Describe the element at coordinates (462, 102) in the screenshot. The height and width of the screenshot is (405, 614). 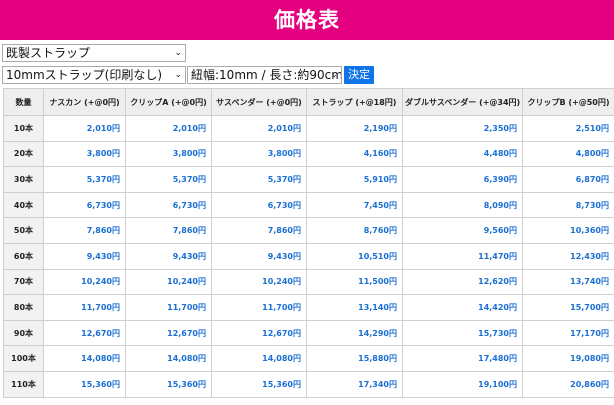
I see `column-header-double-suspender: ダブルサスペンダー (+@34円)` at that location.